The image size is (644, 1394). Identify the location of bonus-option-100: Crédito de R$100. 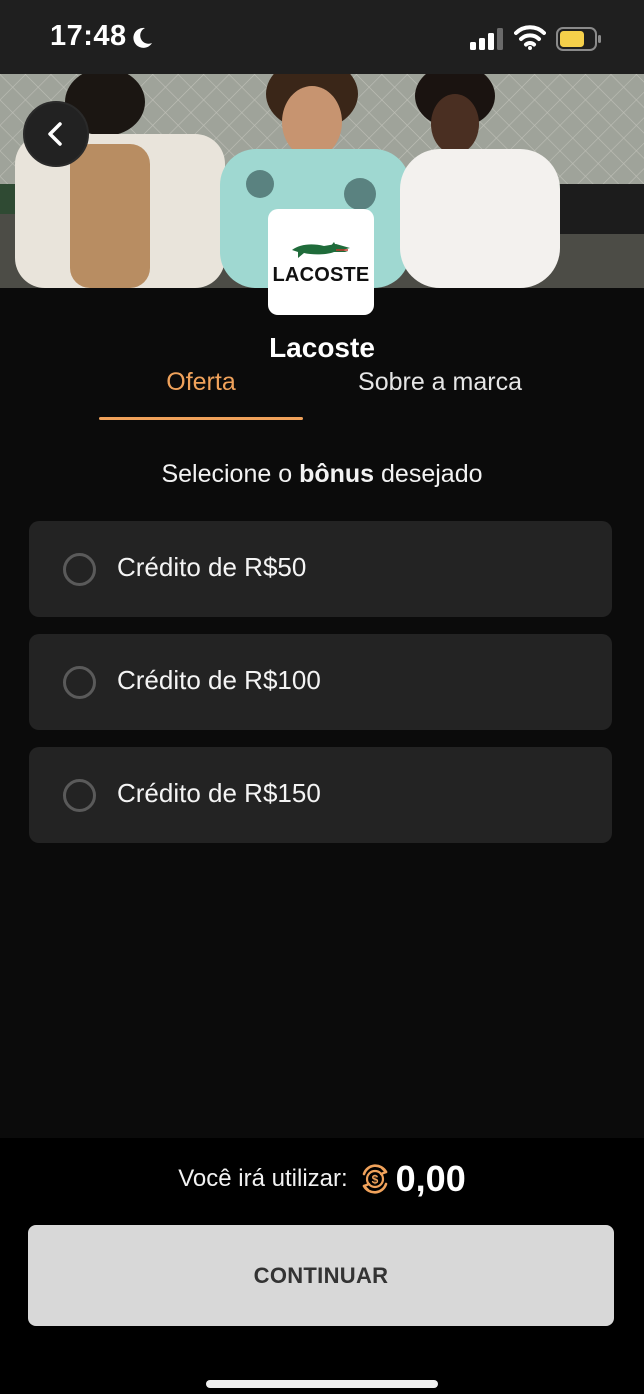
(320, 682).